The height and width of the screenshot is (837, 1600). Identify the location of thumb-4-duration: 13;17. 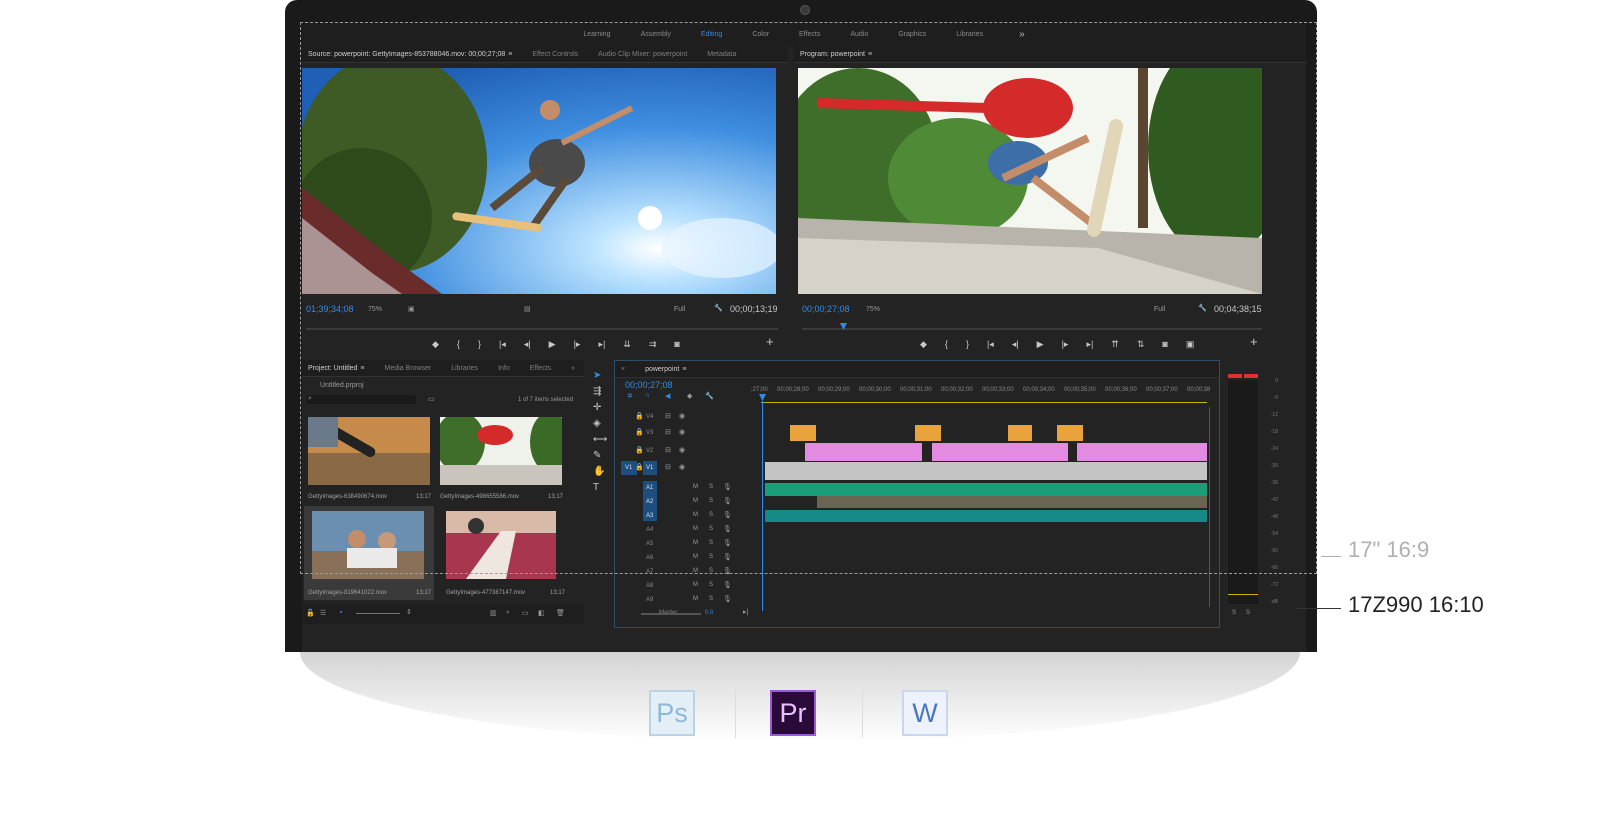
(558, 593).